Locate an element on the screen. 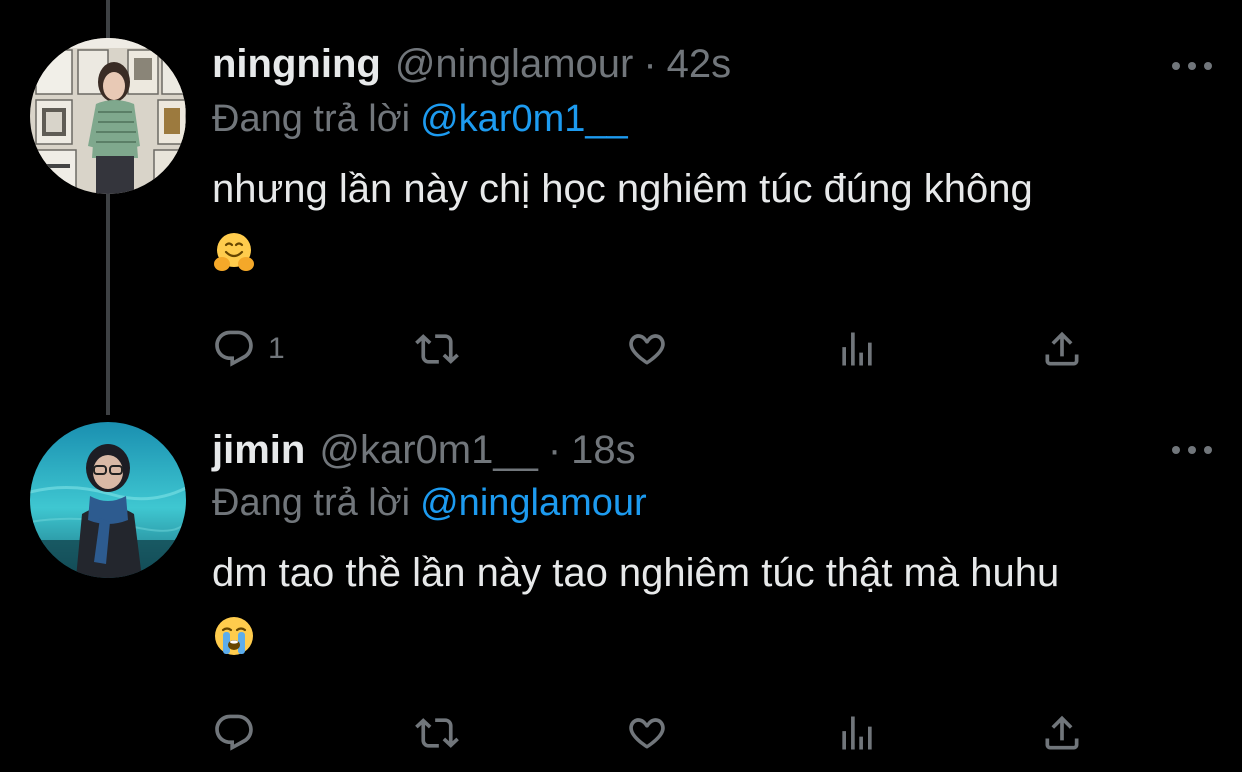 The height and width of the screenshot is (772, 1242). reply-mention-link: @kar0m1__ is located at coordinates (524, 119).